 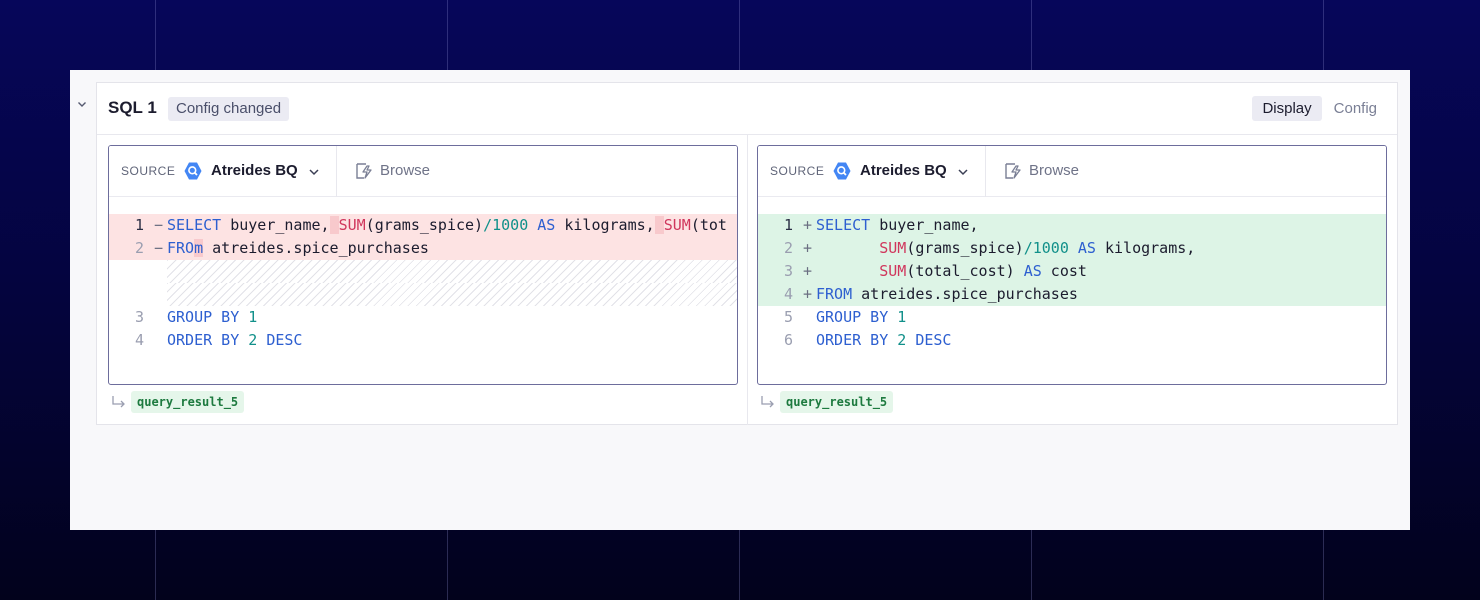 What do you see at coordinates (132, 107) in the screenshot?
I see `cell-title: SQL 1` at bounding box center [132, 107].